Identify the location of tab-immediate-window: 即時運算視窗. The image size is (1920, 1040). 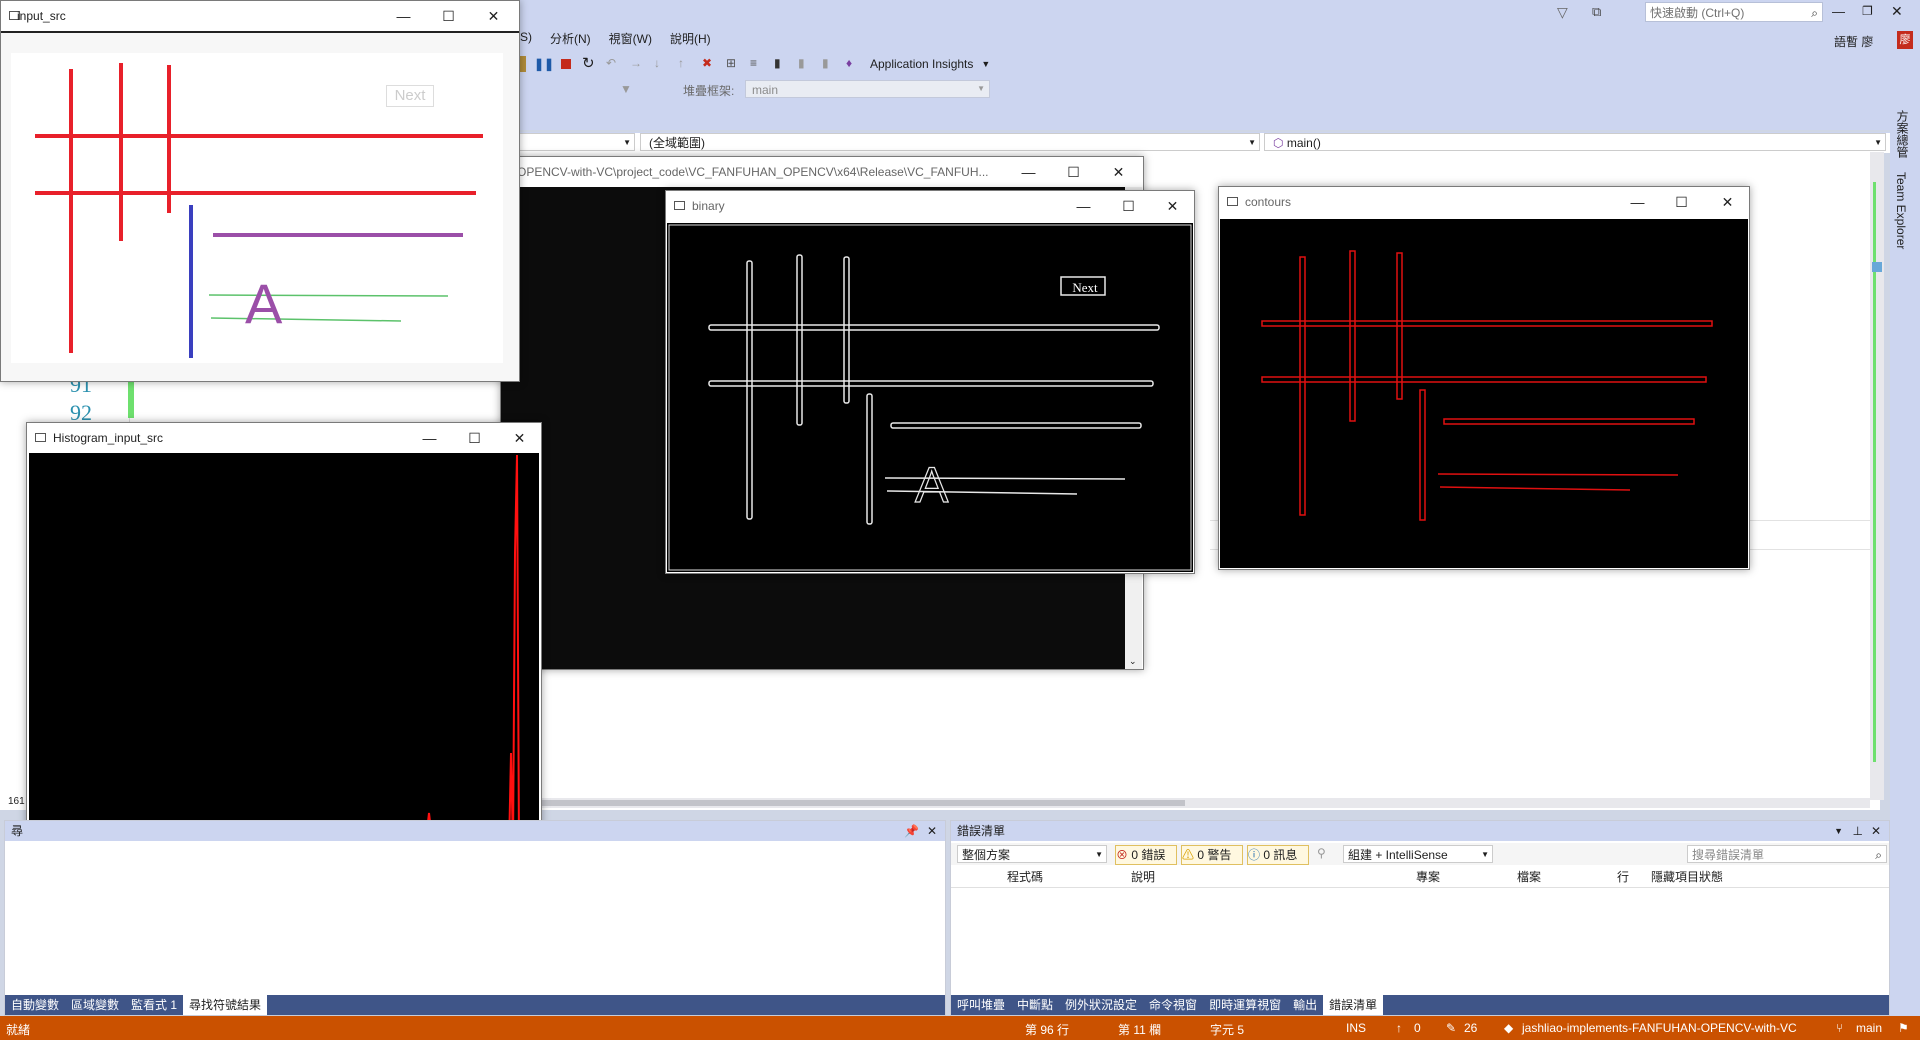
(1245, 1005).